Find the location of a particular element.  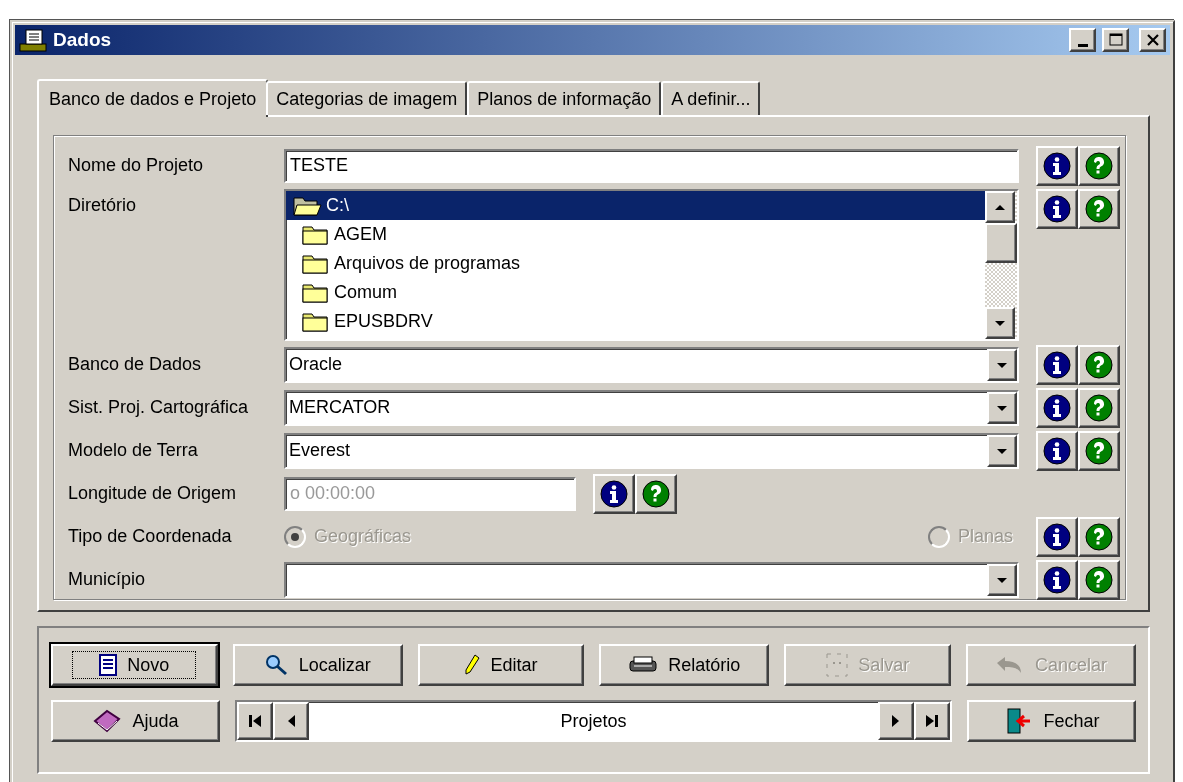

directory-item: EPUSBDRV is located at coordinates (635, 321).